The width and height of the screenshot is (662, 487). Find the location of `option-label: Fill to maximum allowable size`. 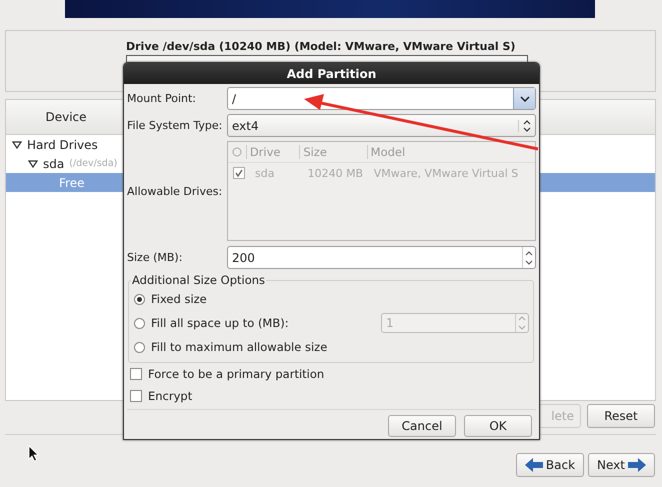

option-label: Fill to maximum allowable size is located at coordinates (239, 347).